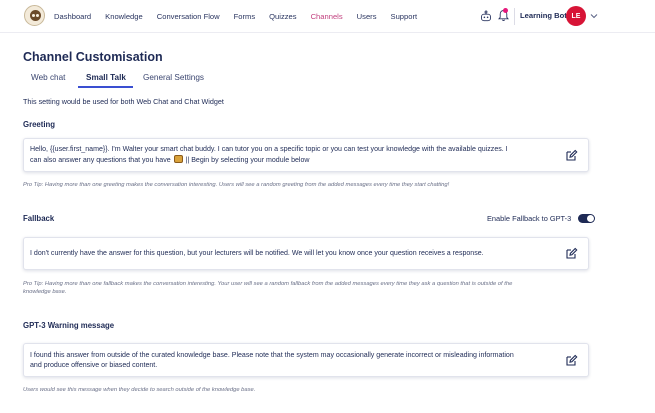 The image size is (655, 413). I want to click on nav-item-channels: Channels, so click(327, 16).